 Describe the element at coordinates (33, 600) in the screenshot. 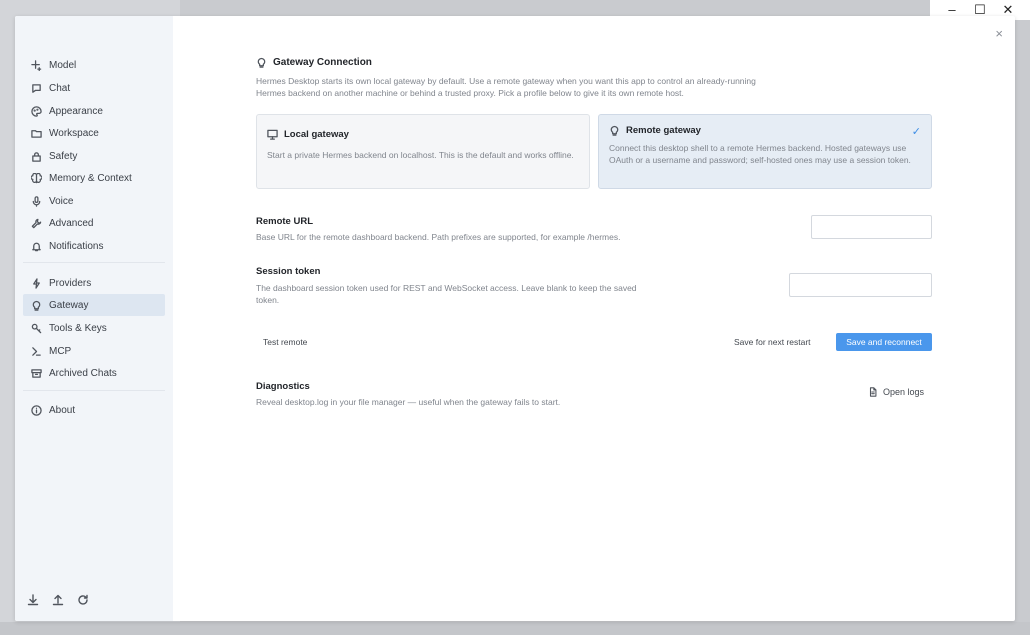

I see `download-icon` at that location.